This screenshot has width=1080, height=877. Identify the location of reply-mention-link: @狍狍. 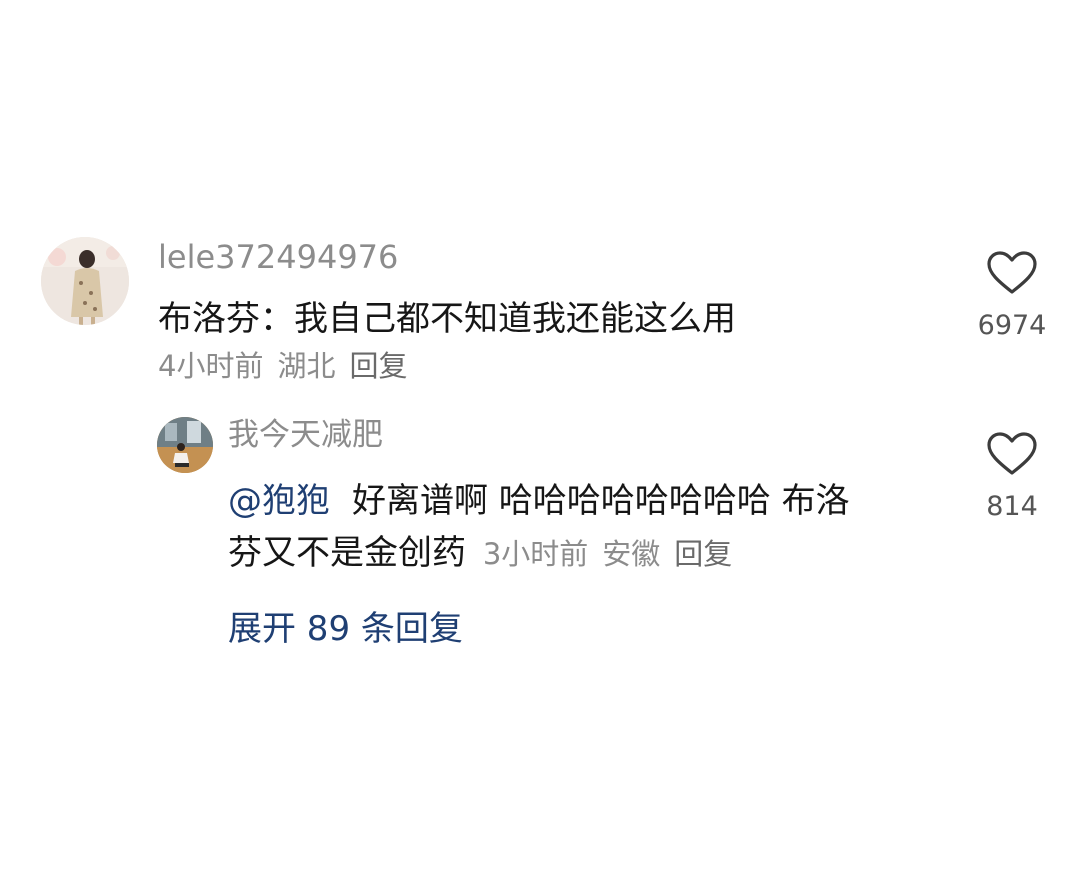
(279, 501).